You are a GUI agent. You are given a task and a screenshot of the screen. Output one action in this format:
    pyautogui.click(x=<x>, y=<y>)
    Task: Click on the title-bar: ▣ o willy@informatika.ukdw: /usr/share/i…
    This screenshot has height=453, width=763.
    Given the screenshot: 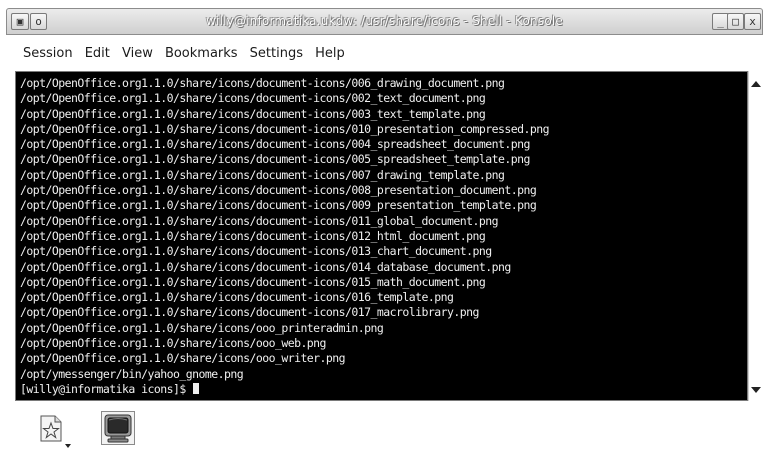 What is the action you would take?
    pyautogui.click(x=384, y=21)
    